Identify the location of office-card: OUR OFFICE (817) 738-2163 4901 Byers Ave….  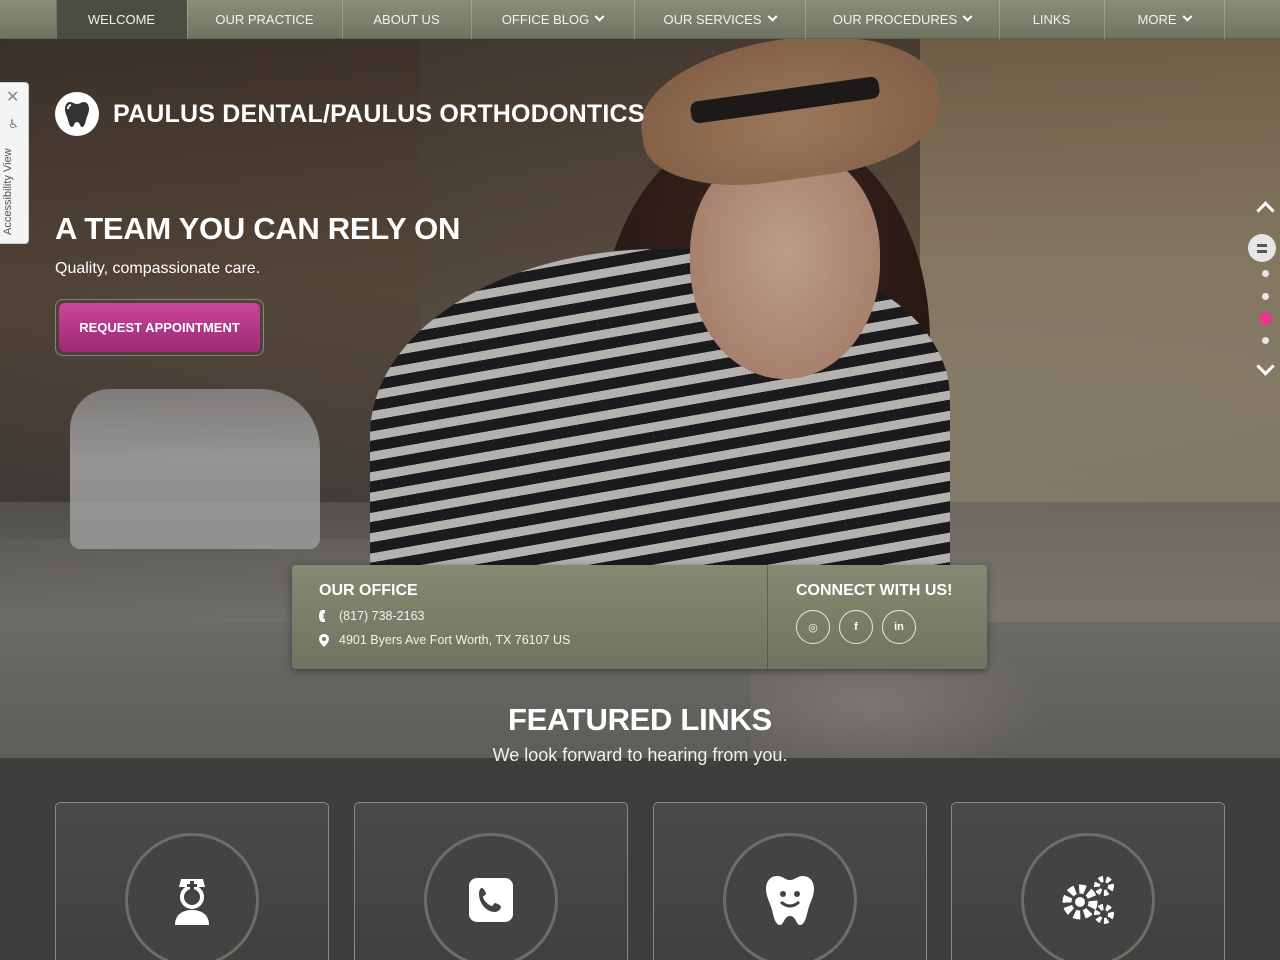
(639, 617).